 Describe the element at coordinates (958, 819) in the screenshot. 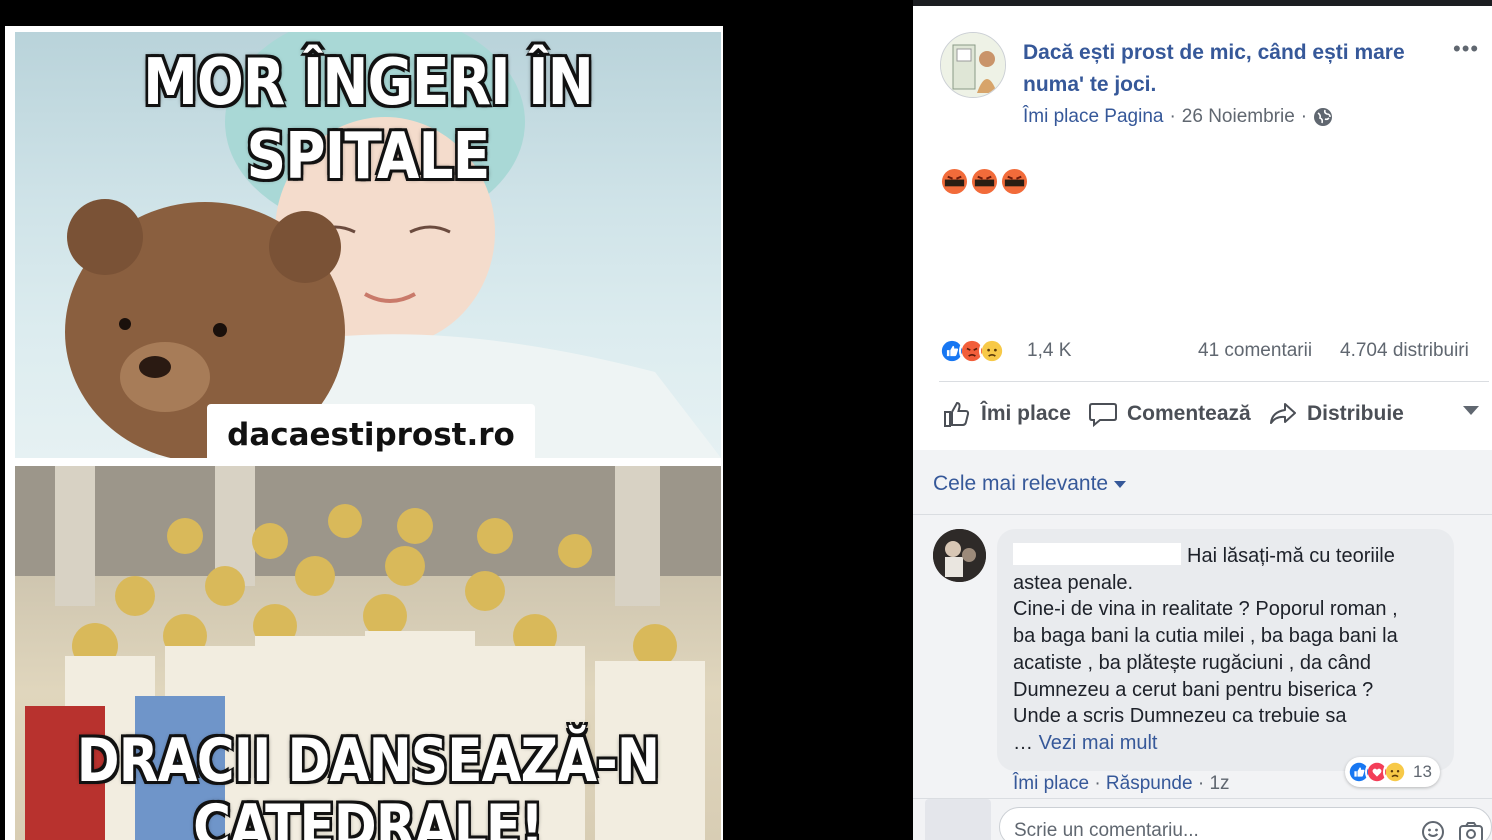

I see `current-user-avatar` at that location.